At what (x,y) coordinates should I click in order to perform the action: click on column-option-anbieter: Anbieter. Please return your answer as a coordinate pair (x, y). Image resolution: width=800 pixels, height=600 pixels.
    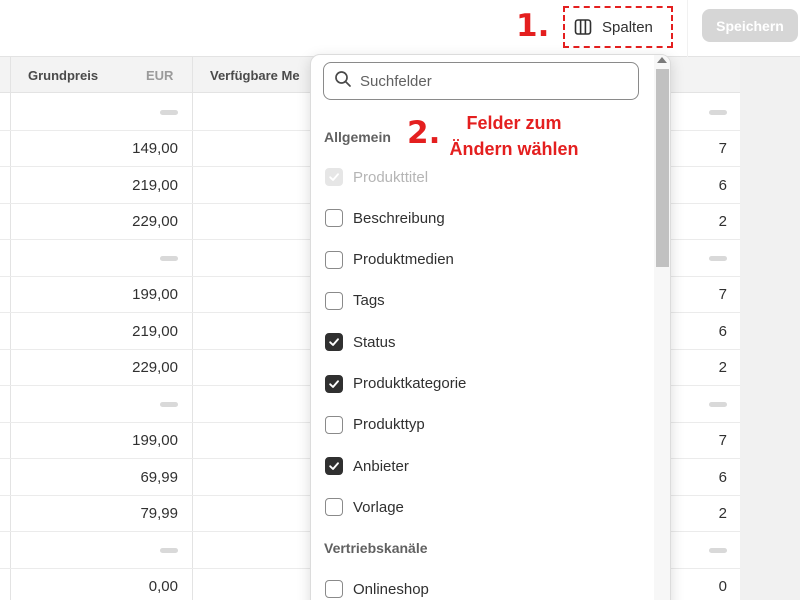
    Looking at the image, I should click on (367, 466).